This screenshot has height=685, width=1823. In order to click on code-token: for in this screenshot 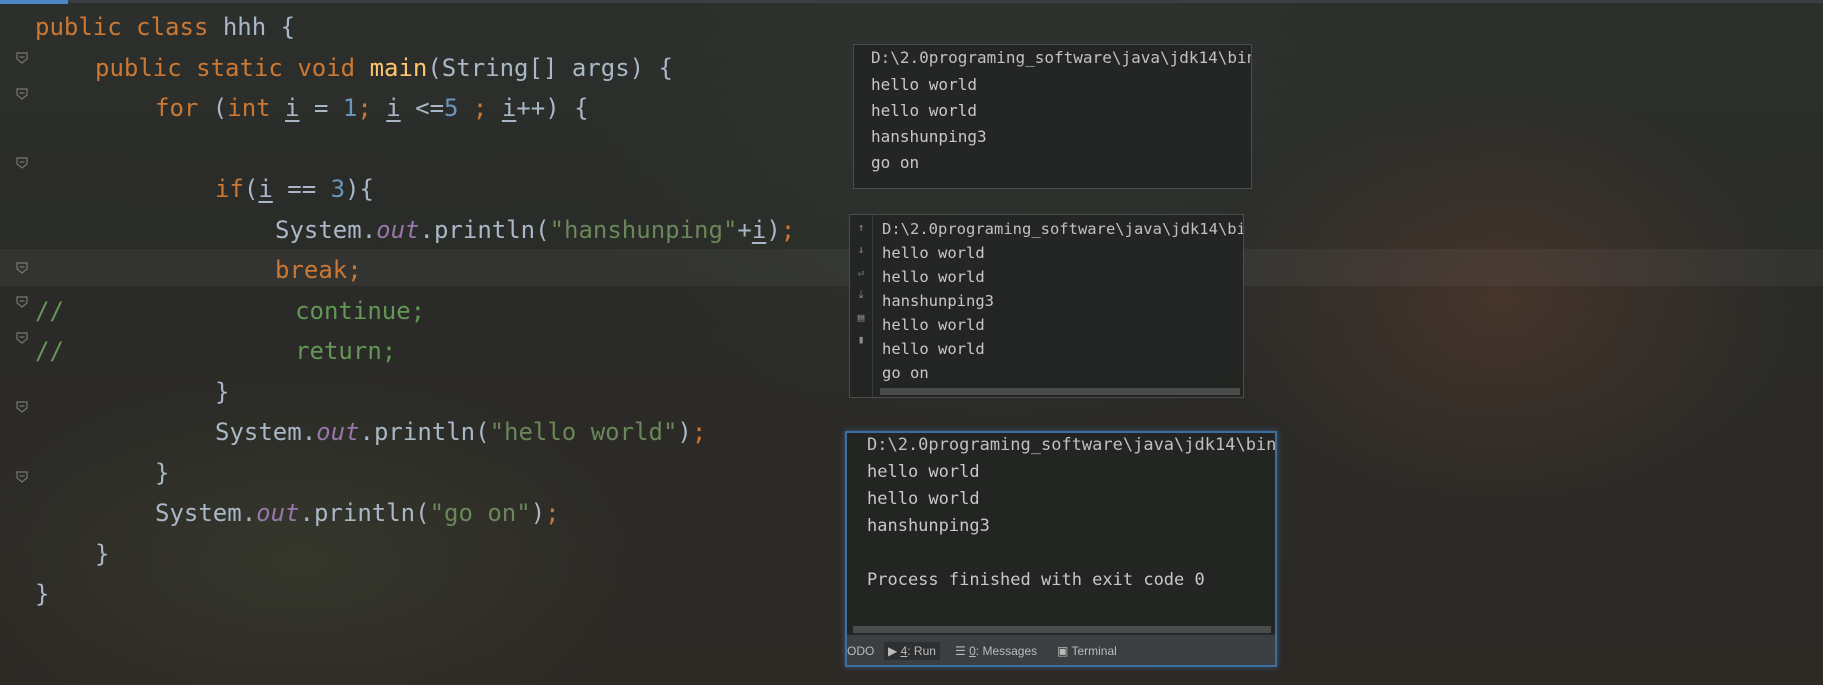, I will do `click(184, 108)`.